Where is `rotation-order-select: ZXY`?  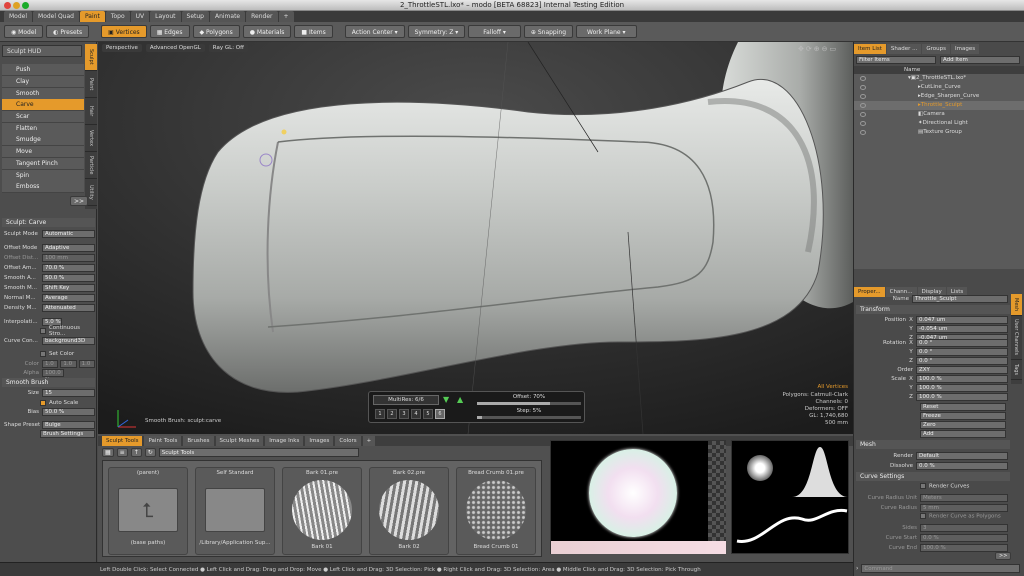
rotation-order-select: ZXY is located at coordinates (962, 369).